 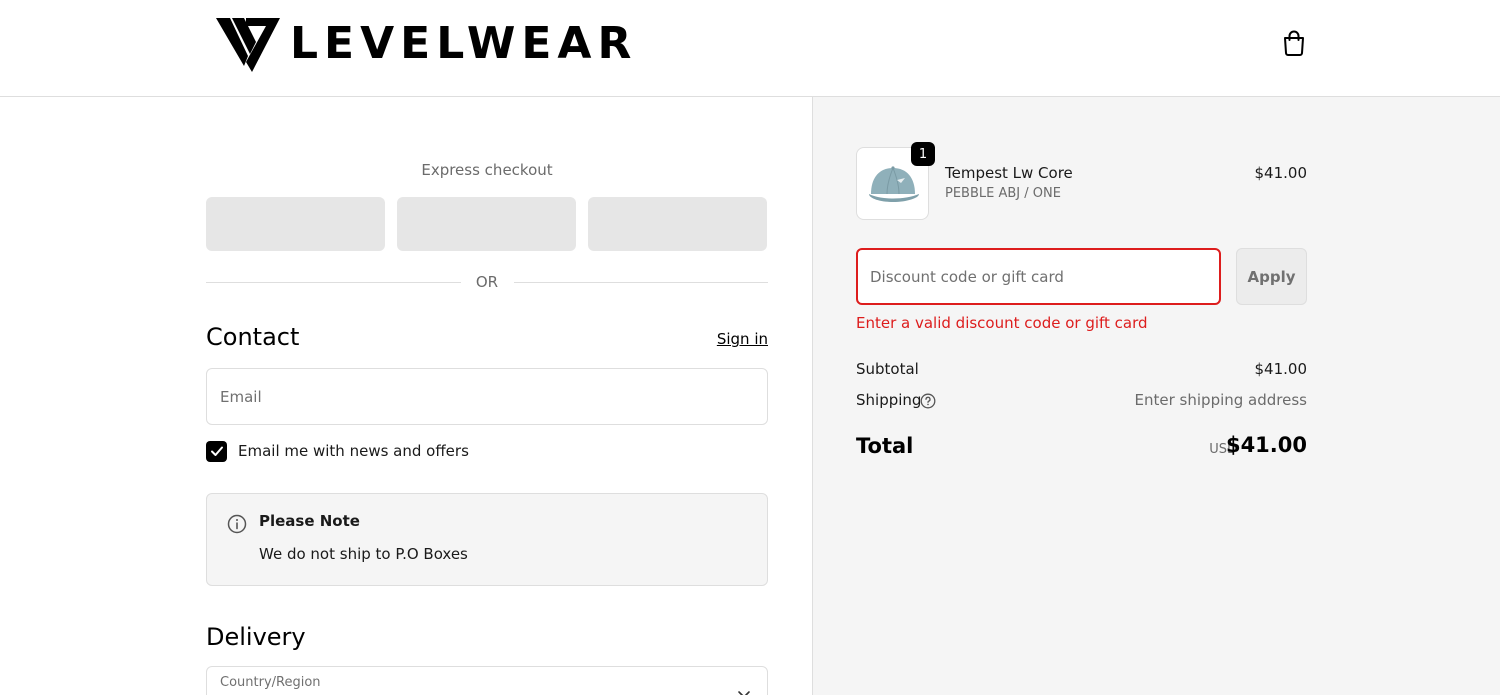 I want to click on newsletter-option: Email me with news and offers, so click(x=337, y=451).